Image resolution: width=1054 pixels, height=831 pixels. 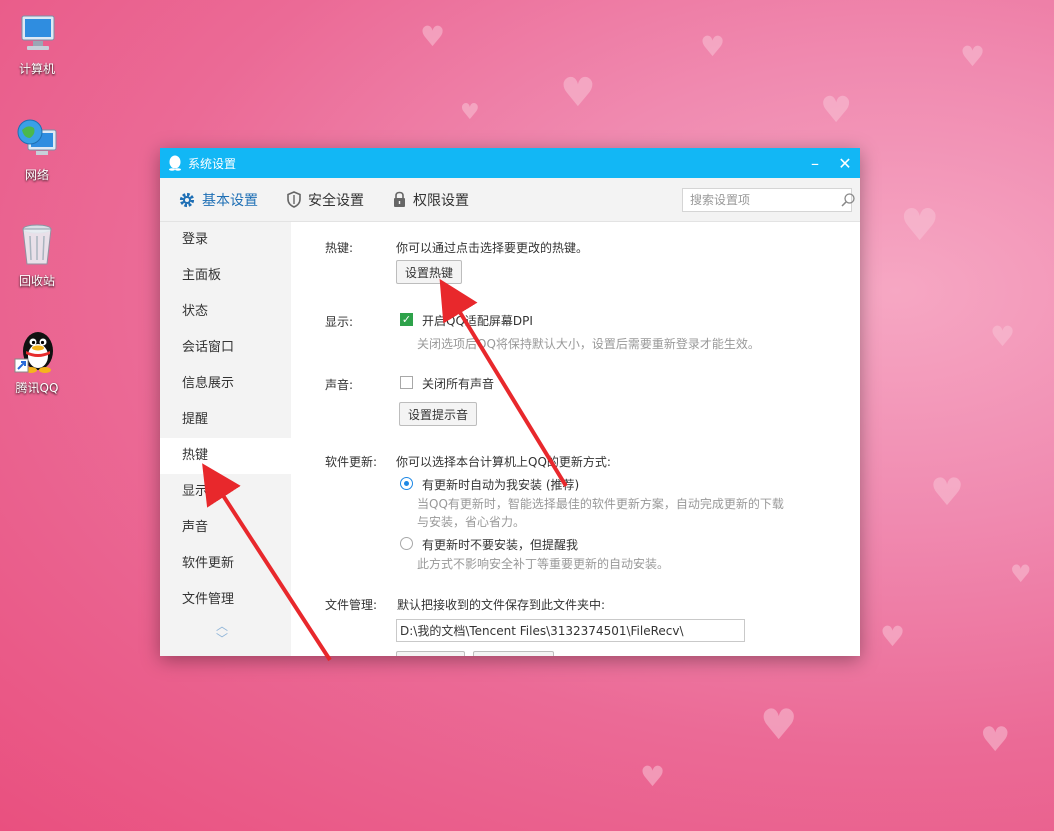 What do you see at coordinates (503, 462) in the screenshot?
I see `update-description: 你可以选择本台计算机上QQ的更新方式:` at bounding box center [503, 462].